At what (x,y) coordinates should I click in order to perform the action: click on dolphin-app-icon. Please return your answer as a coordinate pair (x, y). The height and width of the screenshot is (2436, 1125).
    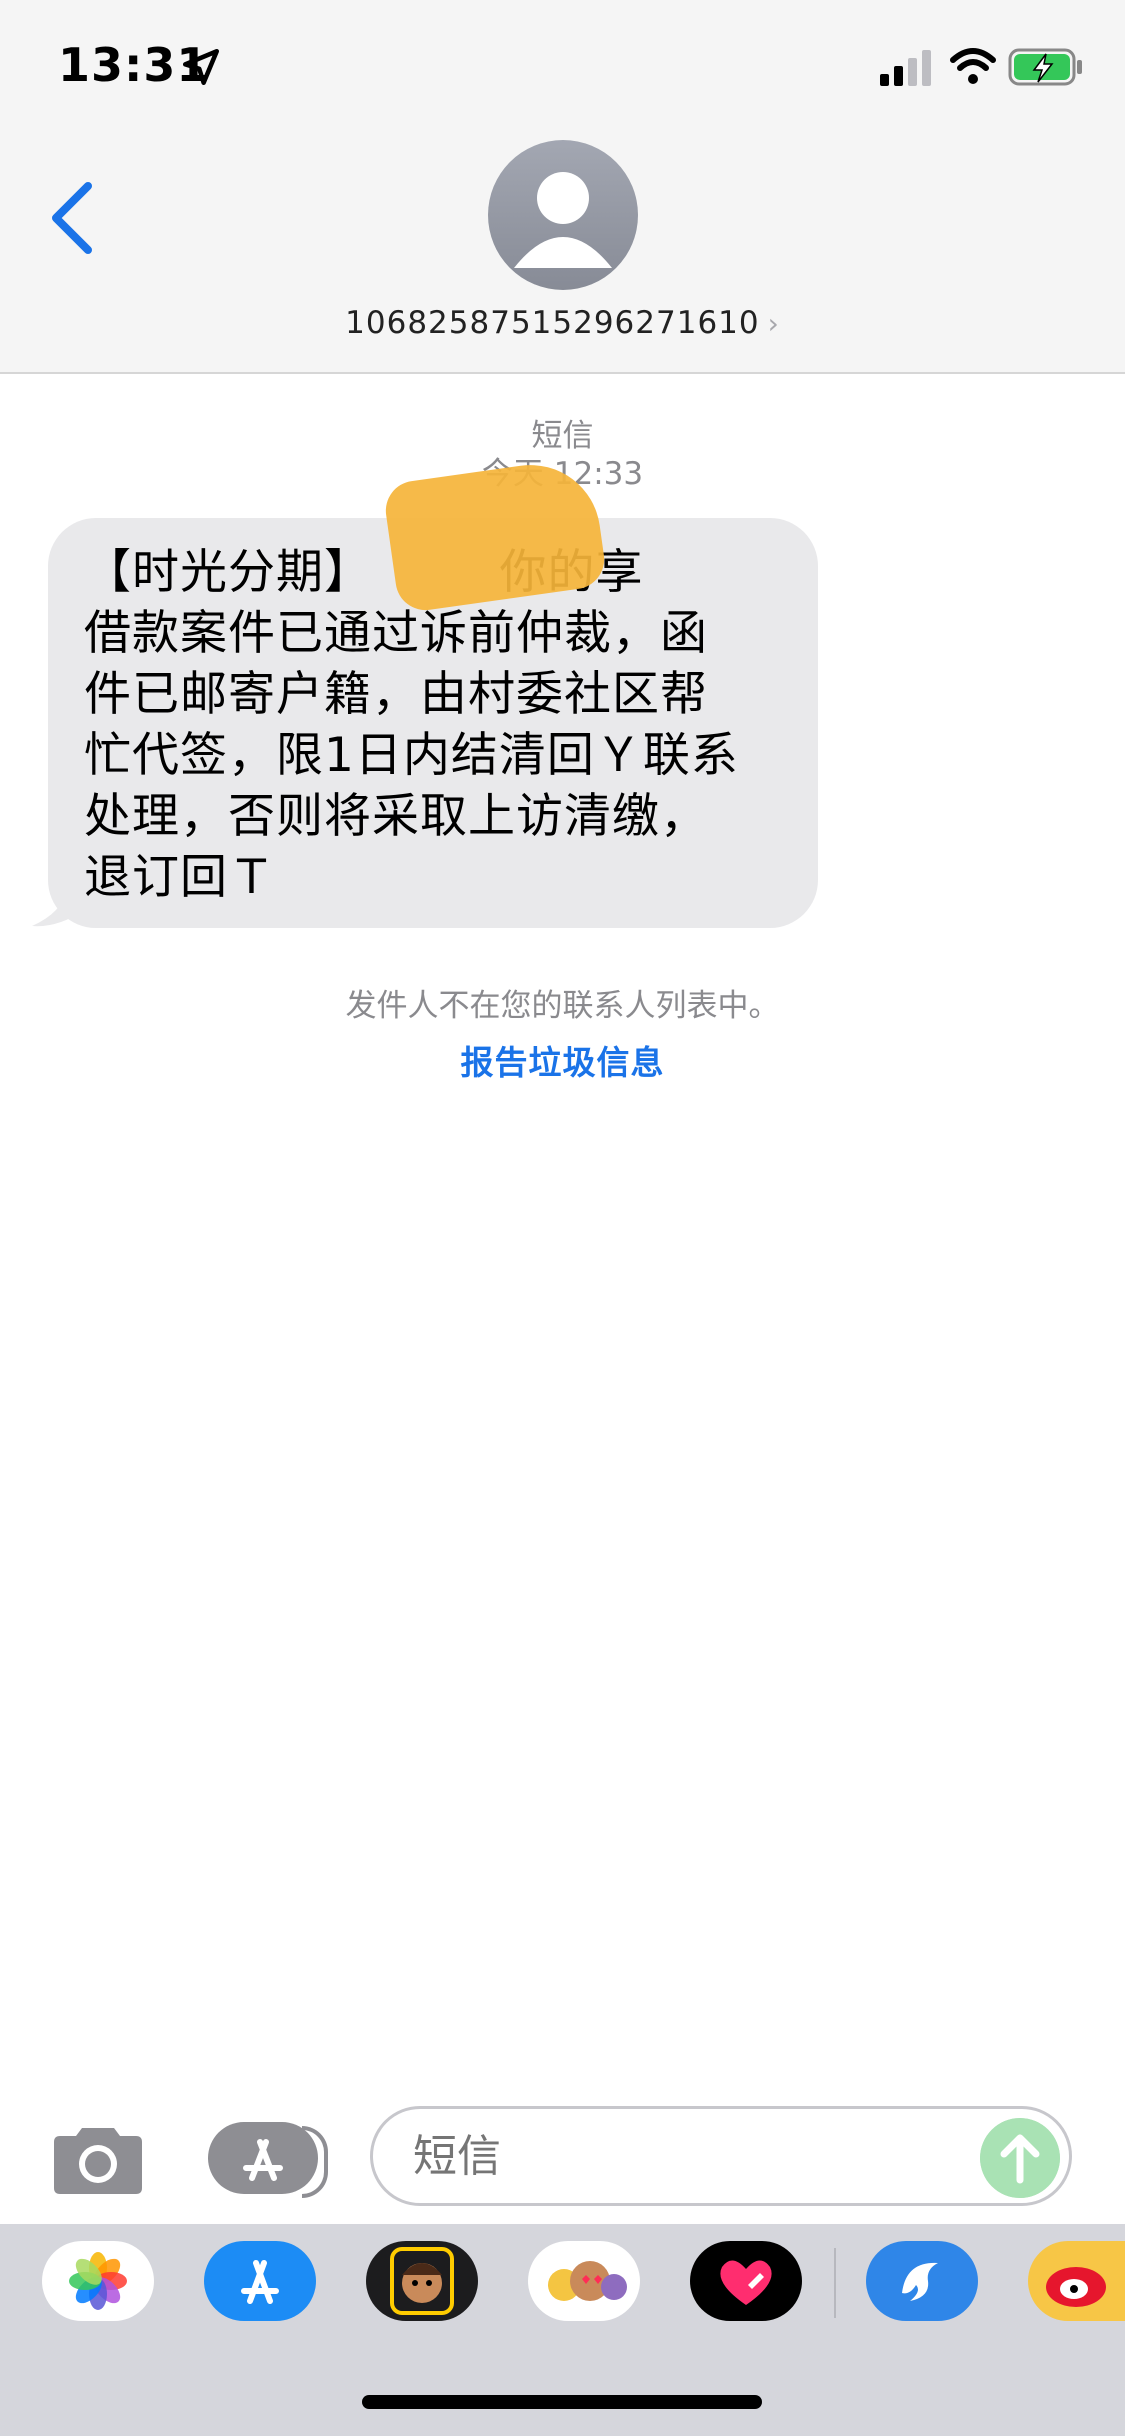
    Looking at the image, I should click on (922, 2281).